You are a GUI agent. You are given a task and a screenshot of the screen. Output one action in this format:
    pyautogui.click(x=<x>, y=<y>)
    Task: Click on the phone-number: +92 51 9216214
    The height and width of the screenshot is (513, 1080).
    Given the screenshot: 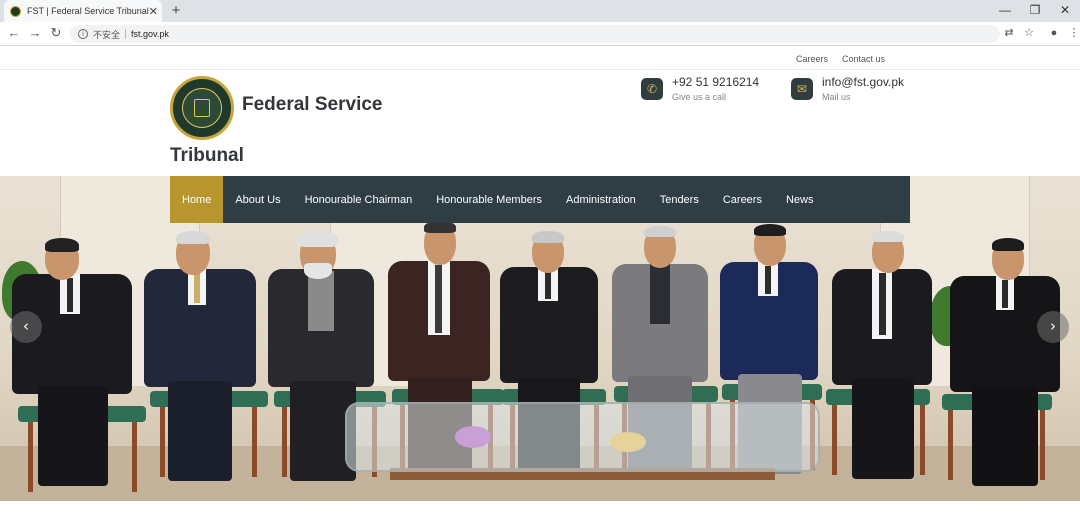 What is the action you would take?
    pyautogui.click(x=715, y=82)
    